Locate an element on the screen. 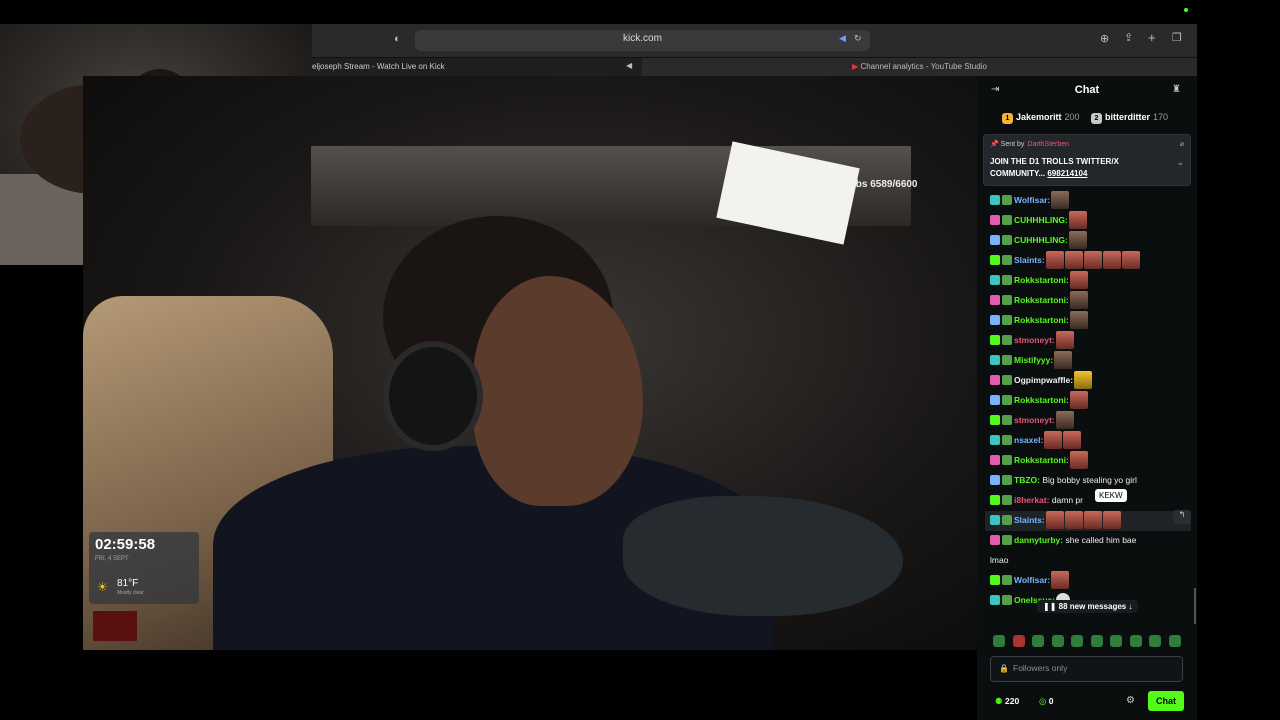 The width and height of the screenshot is (1280, 720). chat-username: dannyturby: is located at coordinates (1038, 540).